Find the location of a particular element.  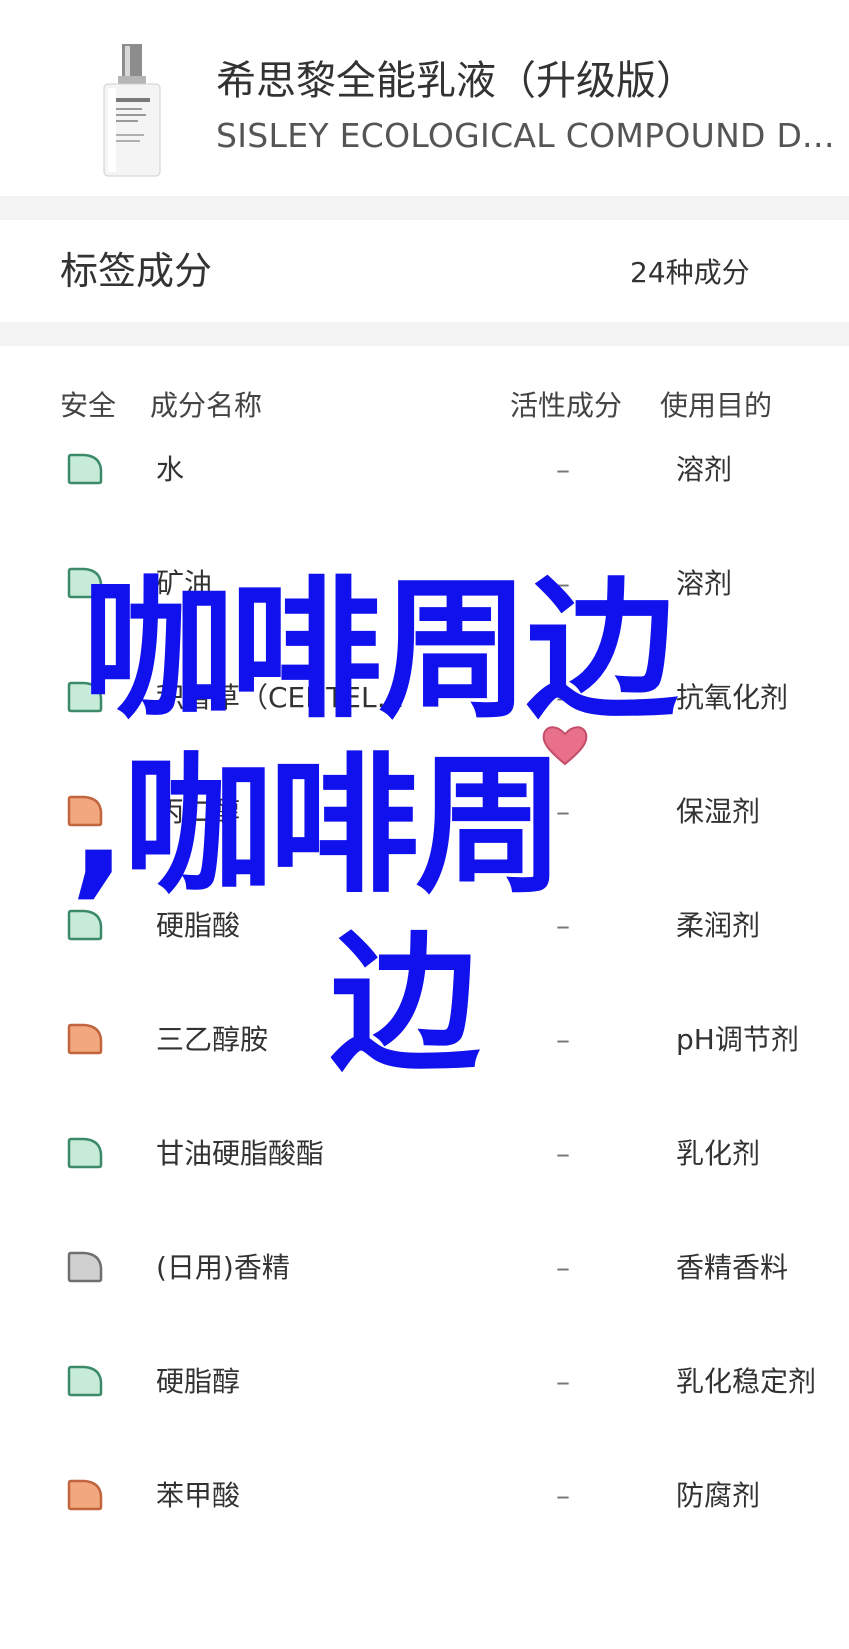

ingredient-purpose: 香精香料 is located at coordinates (732, 1267).